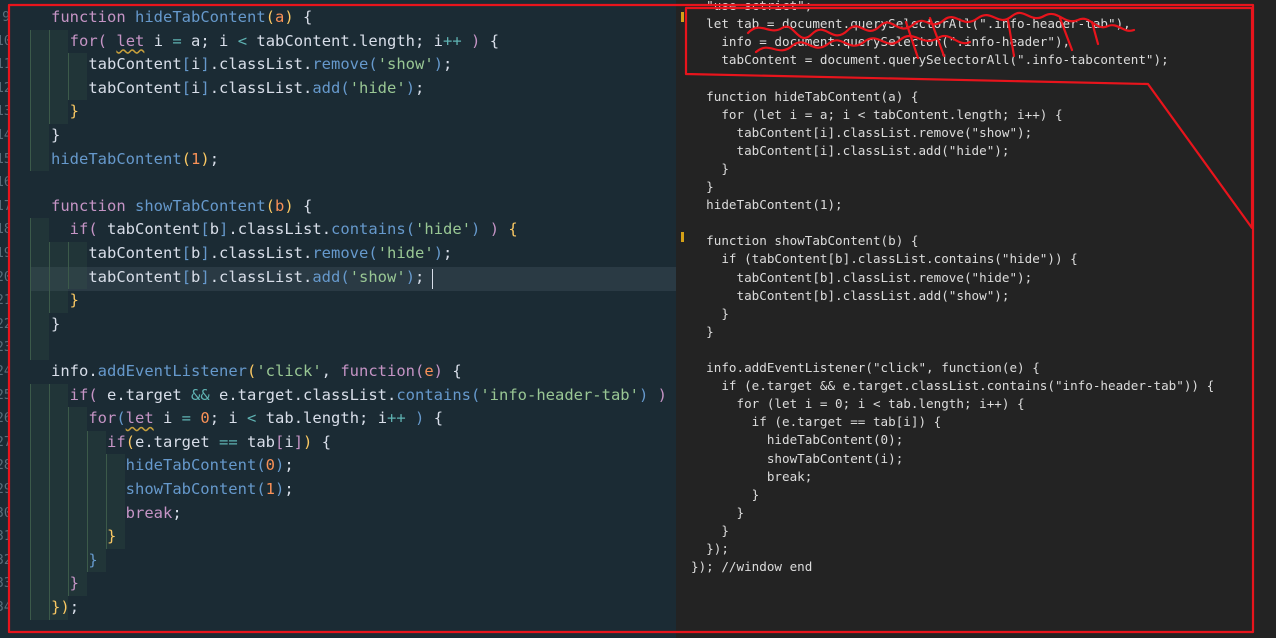 This screenshot has height=638, width=1276. Describe the element at coordinates (861, 278) in the screenshot. I see `formatted-code-line: tabContent[b].classList.remove("hide");` at that location.